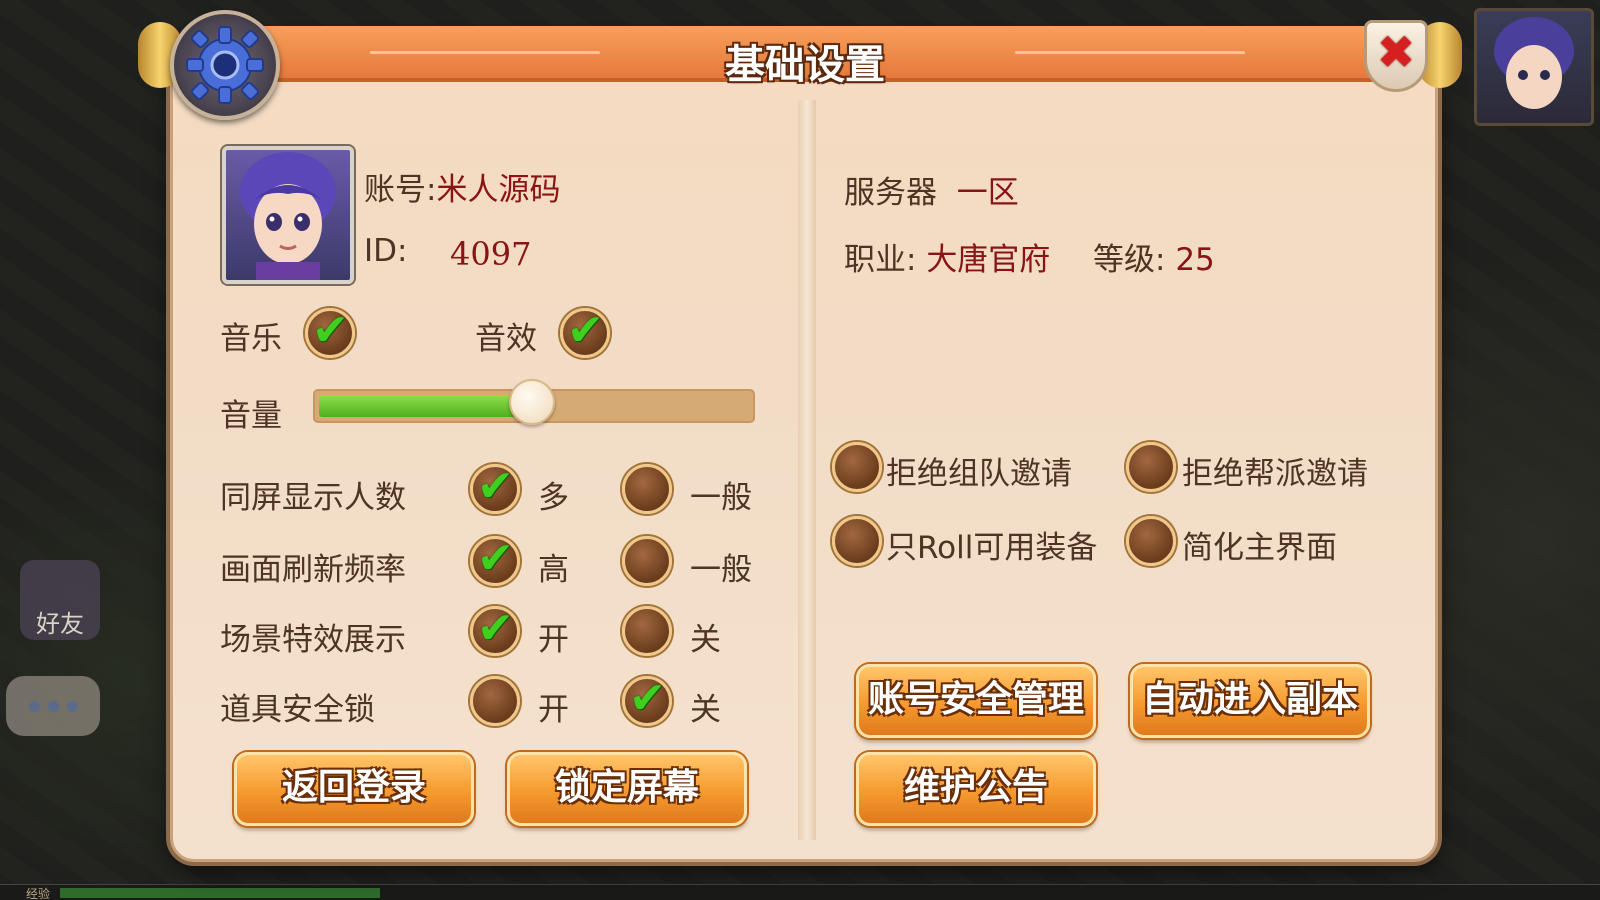 This screenshot has height=900, width=1600. What do you see at coordinates (647, 489) in the screenshot?
I see `radio-crowd-normal` at bounding box center [647, 489].